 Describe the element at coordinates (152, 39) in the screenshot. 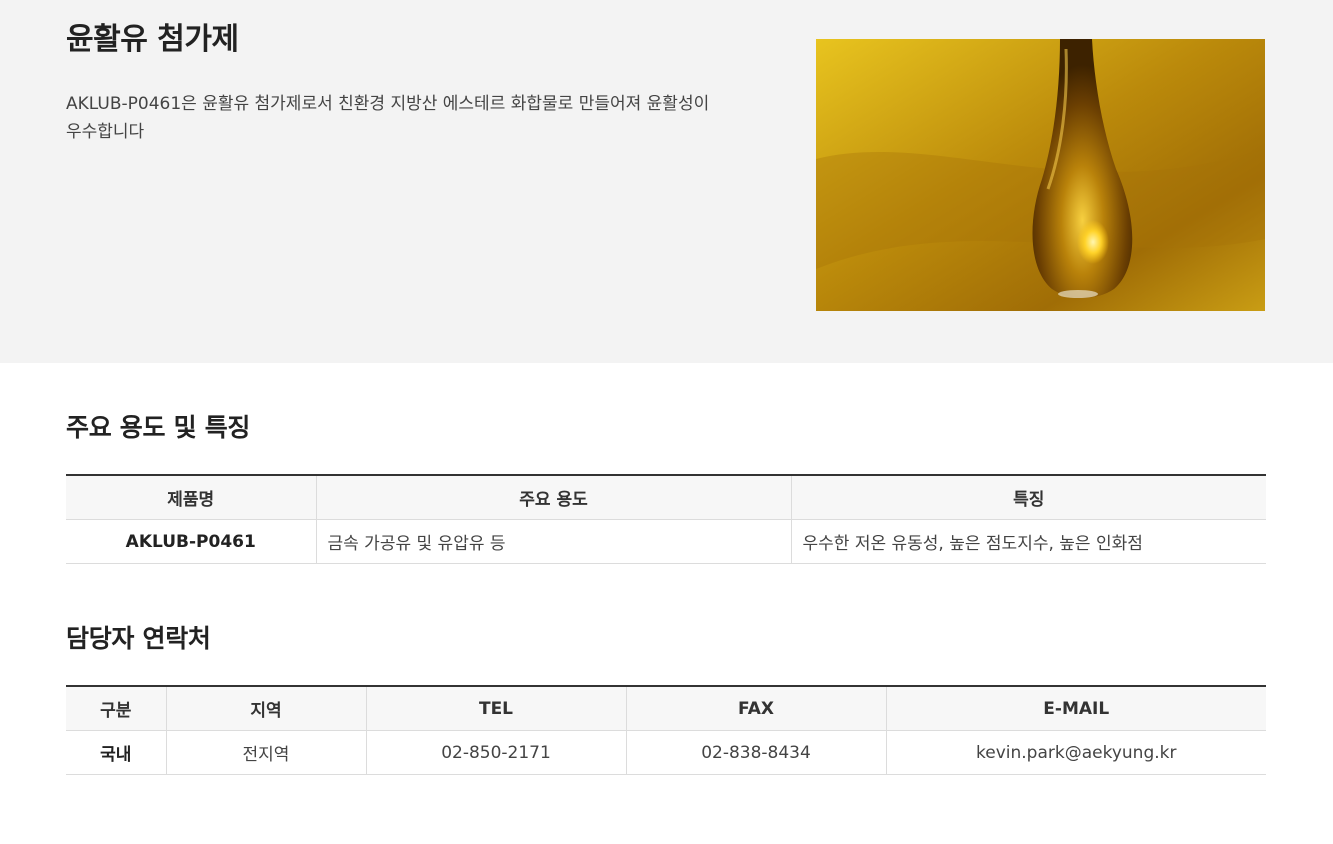

I see `page-title: 윤활유 첨가제` at that location.